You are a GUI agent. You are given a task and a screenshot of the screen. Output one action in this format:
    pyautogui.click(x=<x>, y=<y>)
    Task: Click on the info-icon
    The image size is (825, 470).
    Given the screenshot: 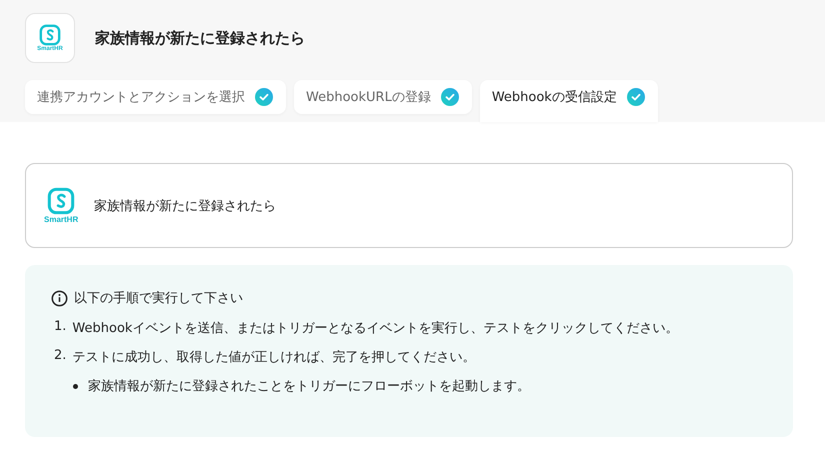 What is the action you would take?
    pyautogui.click(x=59, y=298)
    